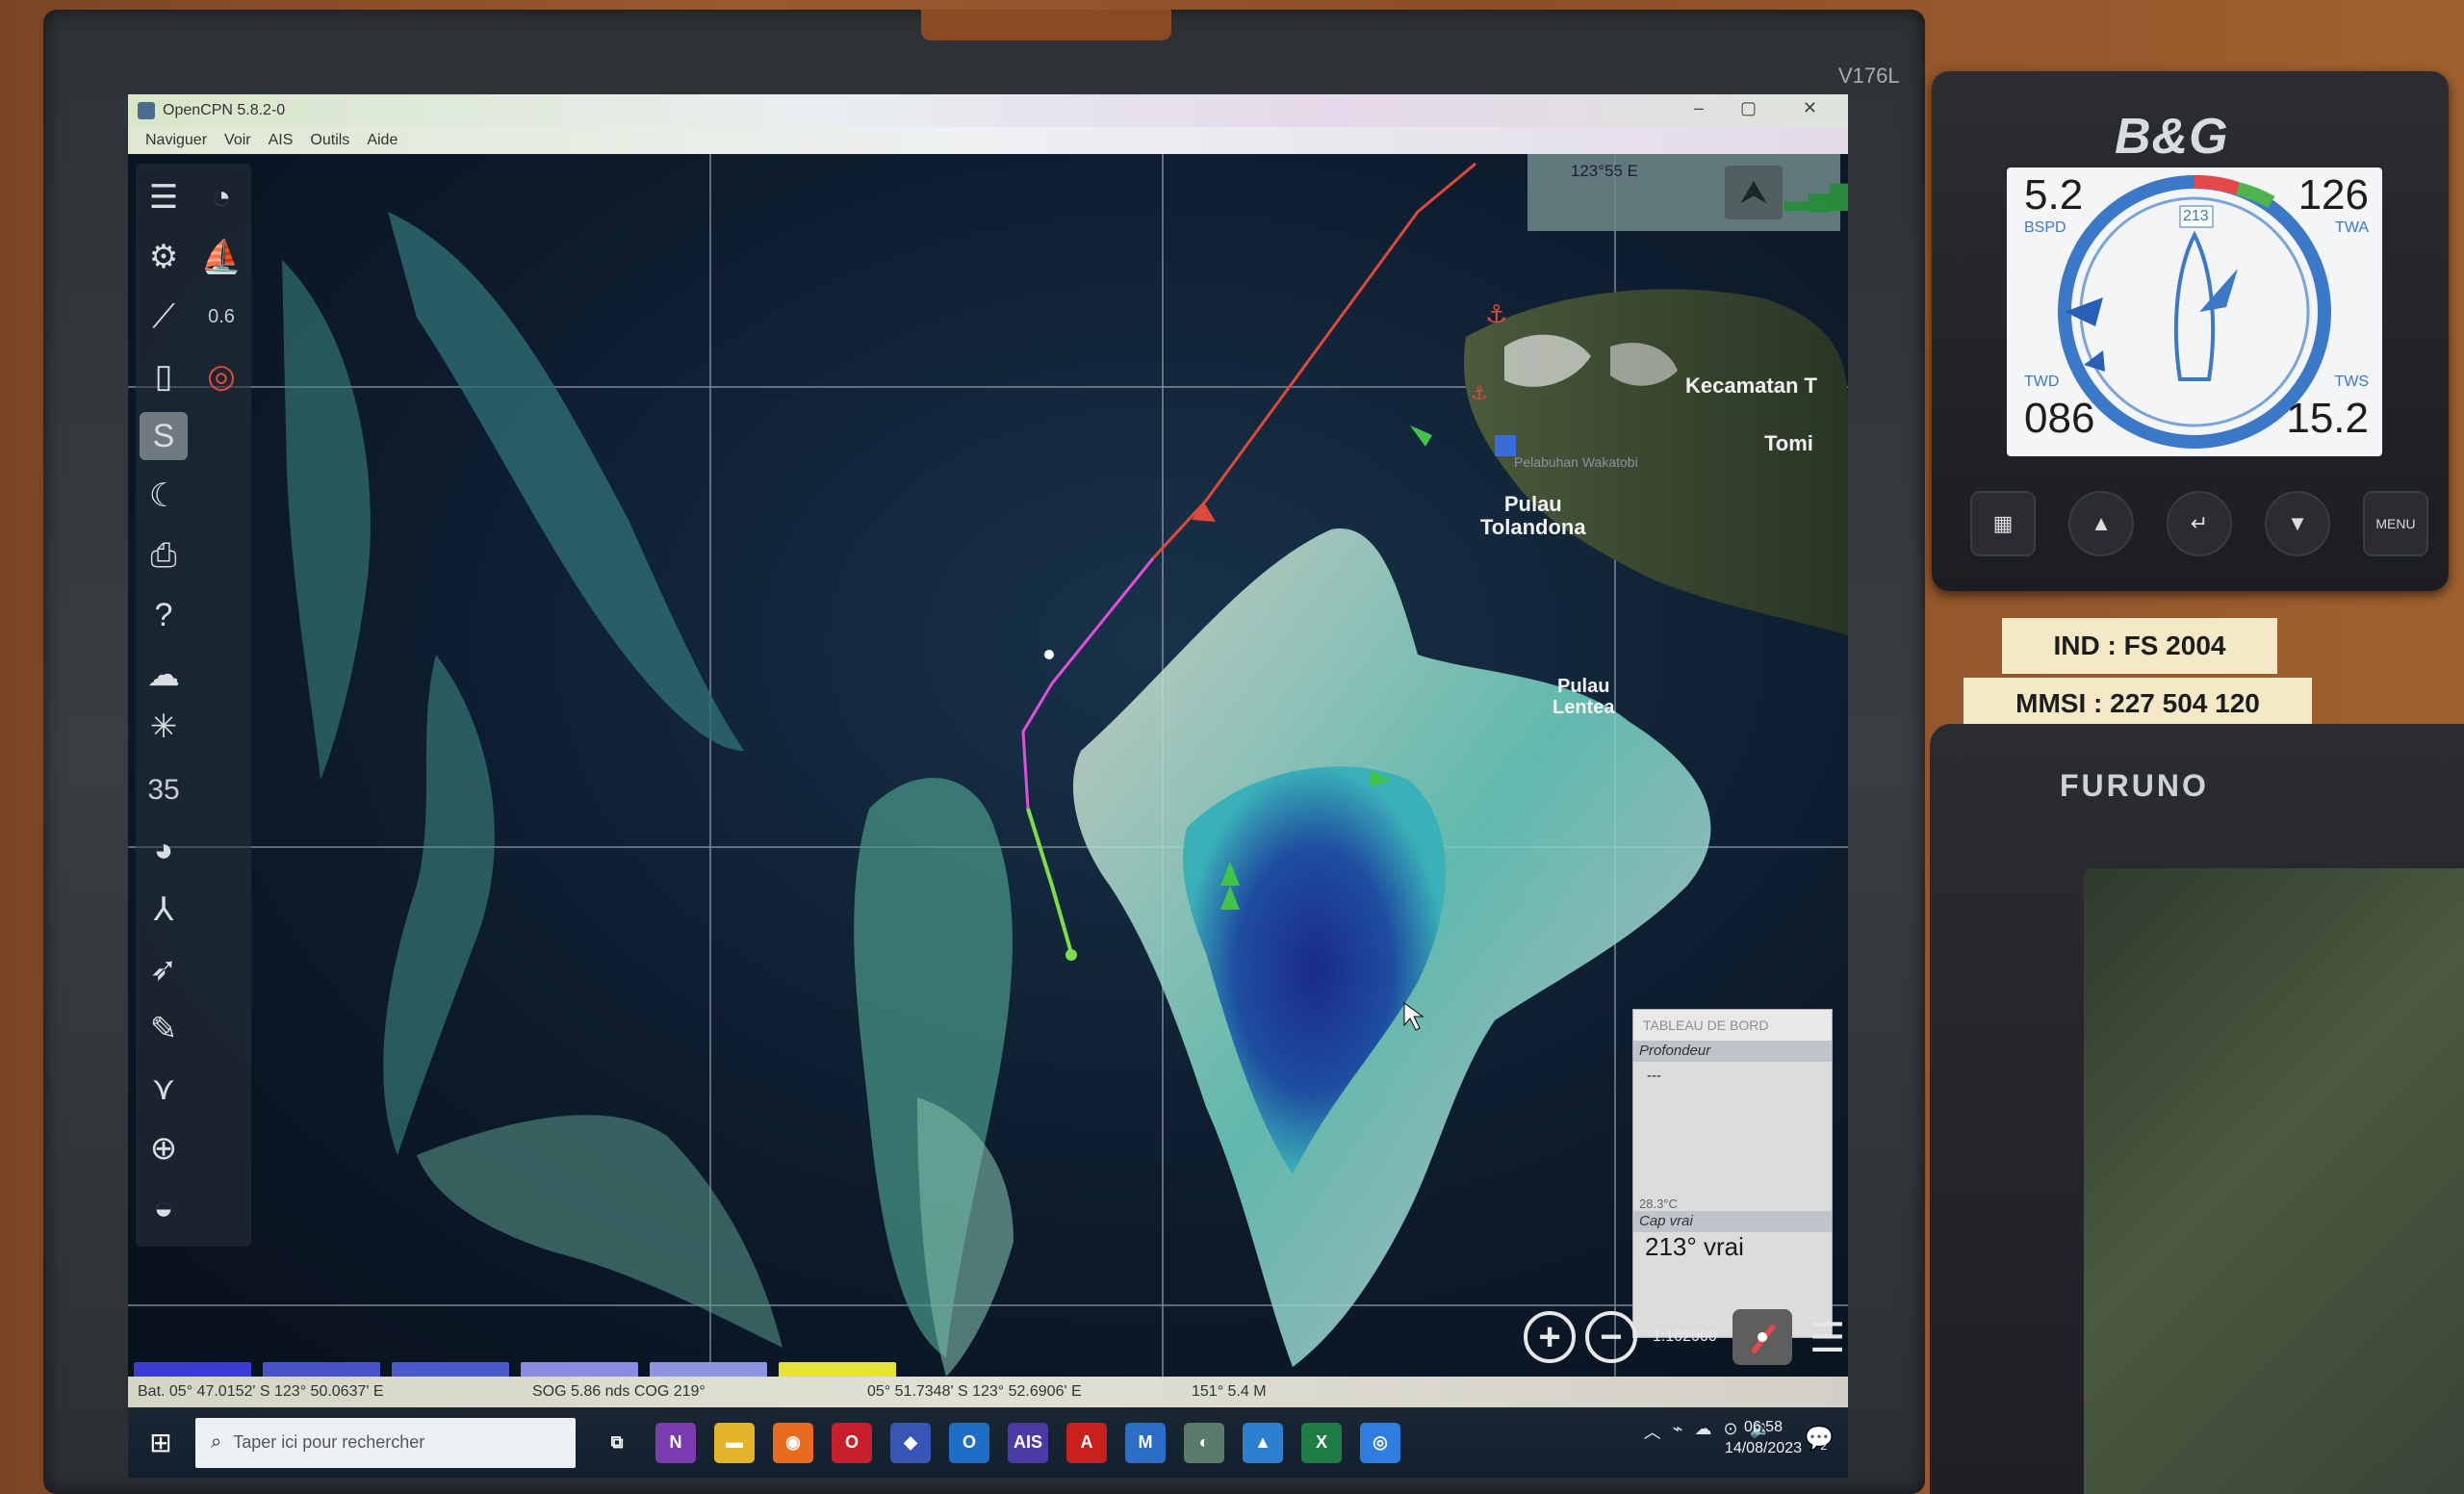 The height and width of the screenshot is (1494, 2464). Describe the element at coordinates (1754, 192) in the screenshot. I see `north-compass-icon: ⮝` at that location.